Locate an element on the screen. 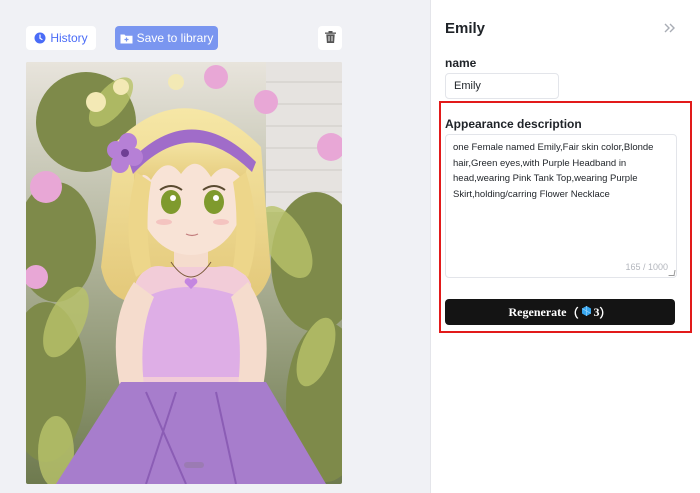  history-button: History is located at coordinates (61, 38).